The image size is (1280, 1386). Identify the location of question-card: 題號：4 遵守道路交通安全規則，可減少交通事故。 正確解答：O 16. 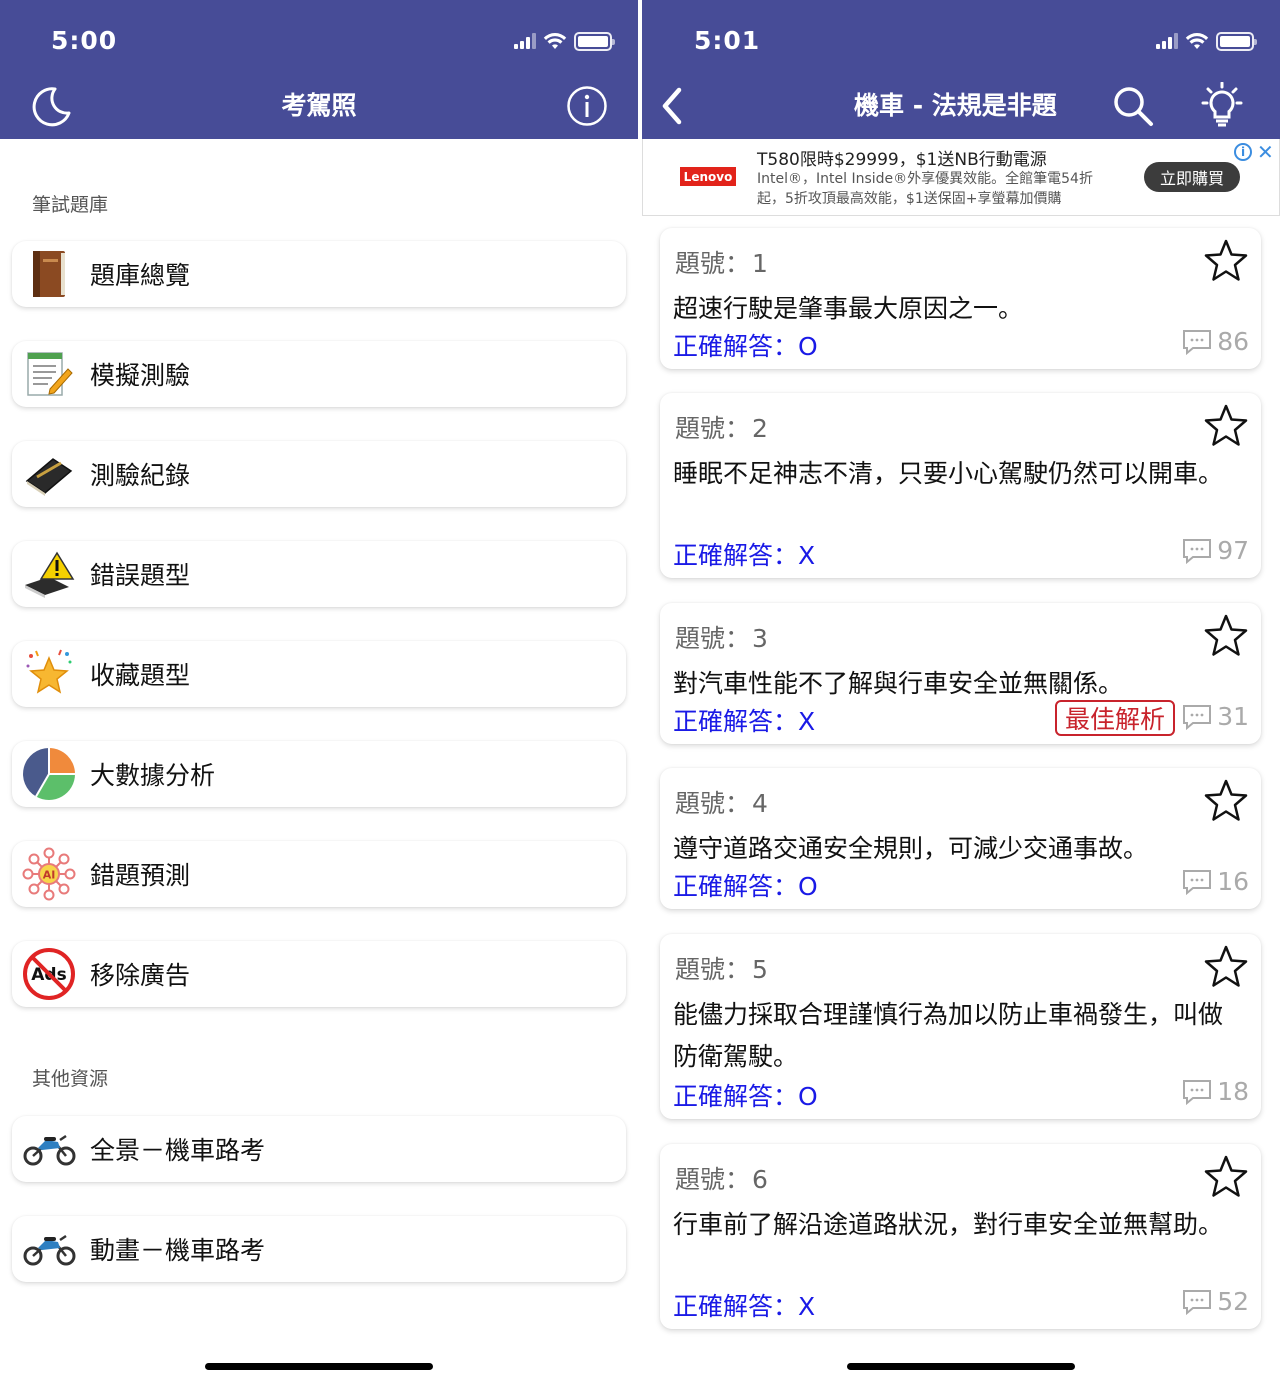
(960, 838).